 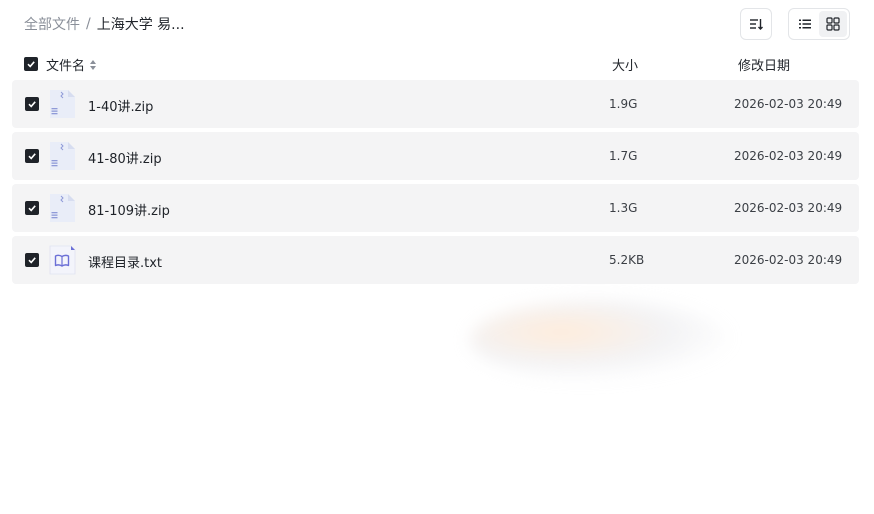 I want to click on list-view-button, so click(x=805, y=24).